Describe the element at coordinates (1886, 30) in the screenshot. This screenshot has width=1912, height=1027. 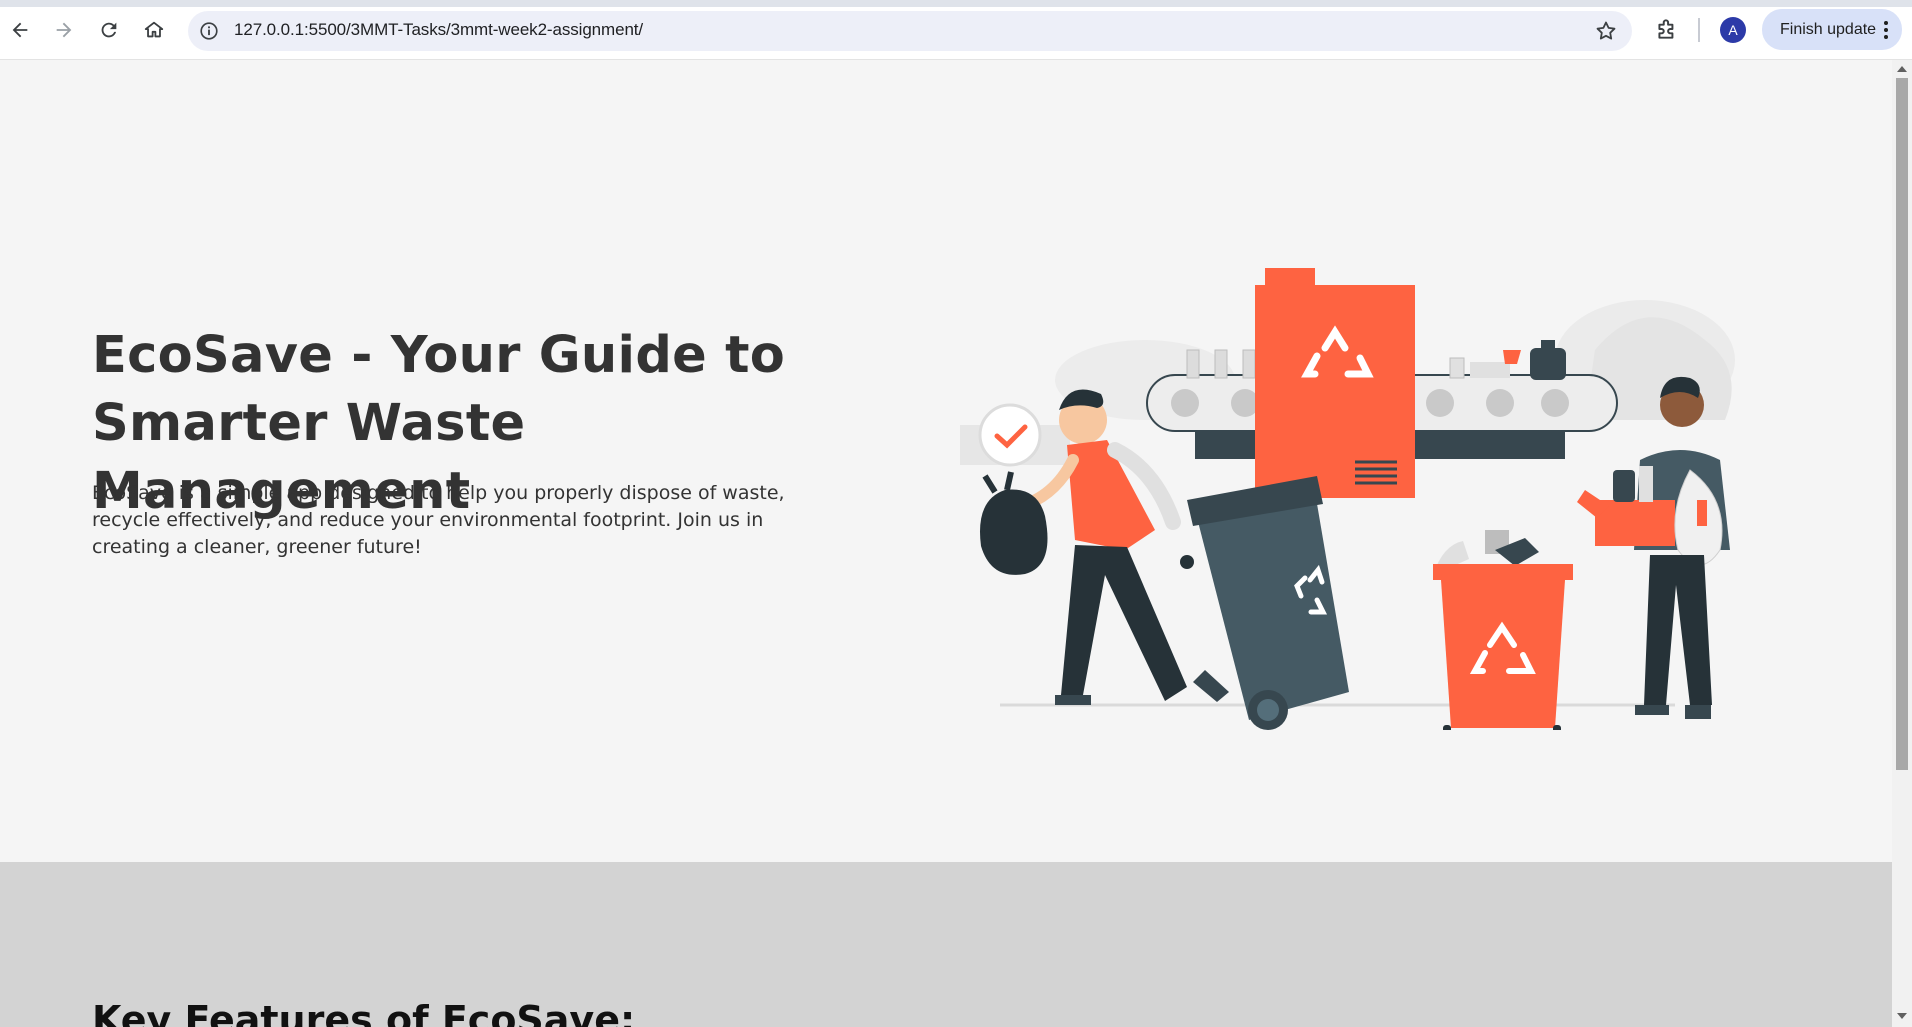
I see `kebab-menu-icon` at that location.